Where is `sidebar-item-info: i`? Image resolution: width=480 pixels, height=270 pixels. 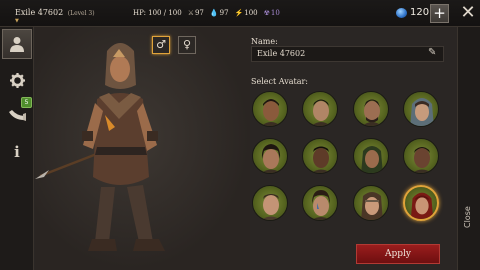
sidebar-item-info: i is located at coordinates (17, 152).